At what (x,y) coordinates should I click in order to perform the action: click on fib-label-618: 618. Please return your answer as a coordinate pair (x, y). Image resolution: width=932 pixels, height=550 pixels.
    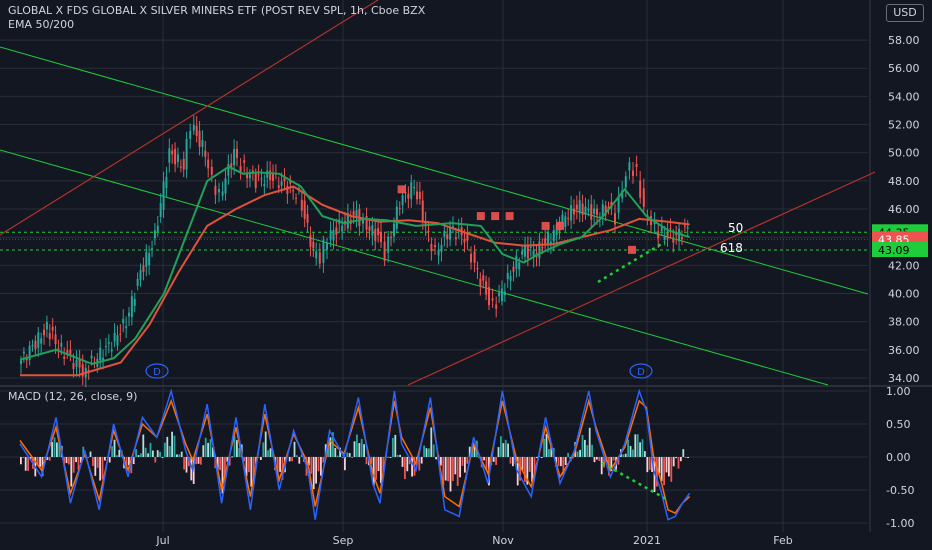
    Looking at the image, I should click on (731, 248).